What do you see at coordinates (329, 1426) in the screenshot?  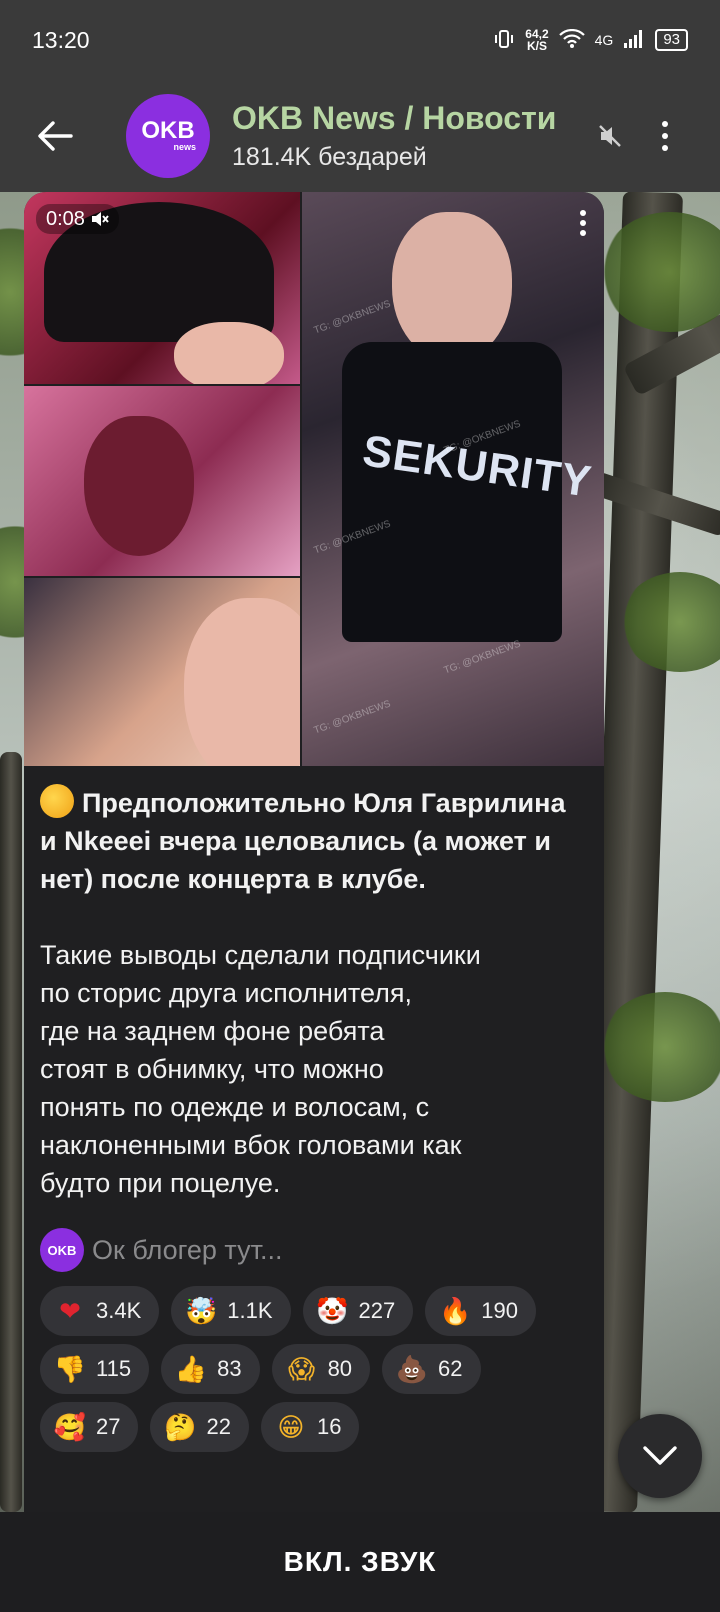 I see `reaction-count: 16` at bounding box center [329, 1426].